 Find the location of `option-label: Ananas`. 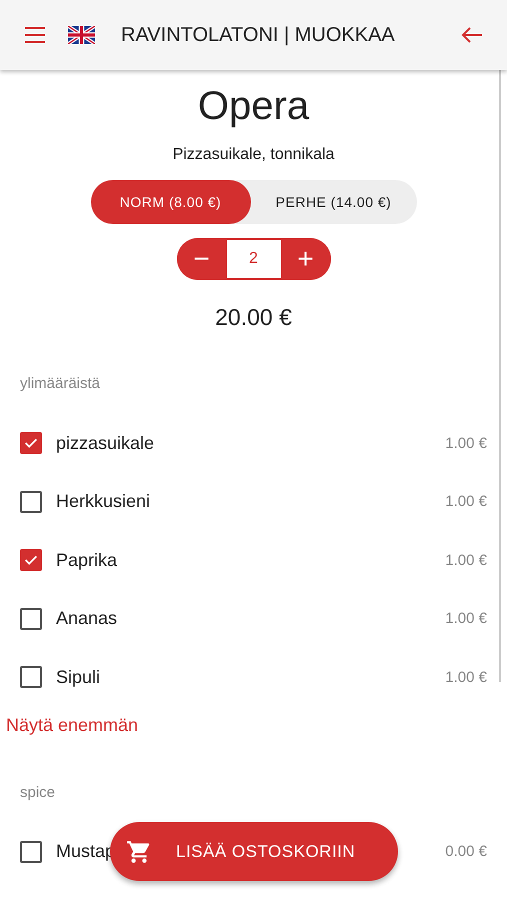

option-label: Ananas is located at coordinates (87, 619).